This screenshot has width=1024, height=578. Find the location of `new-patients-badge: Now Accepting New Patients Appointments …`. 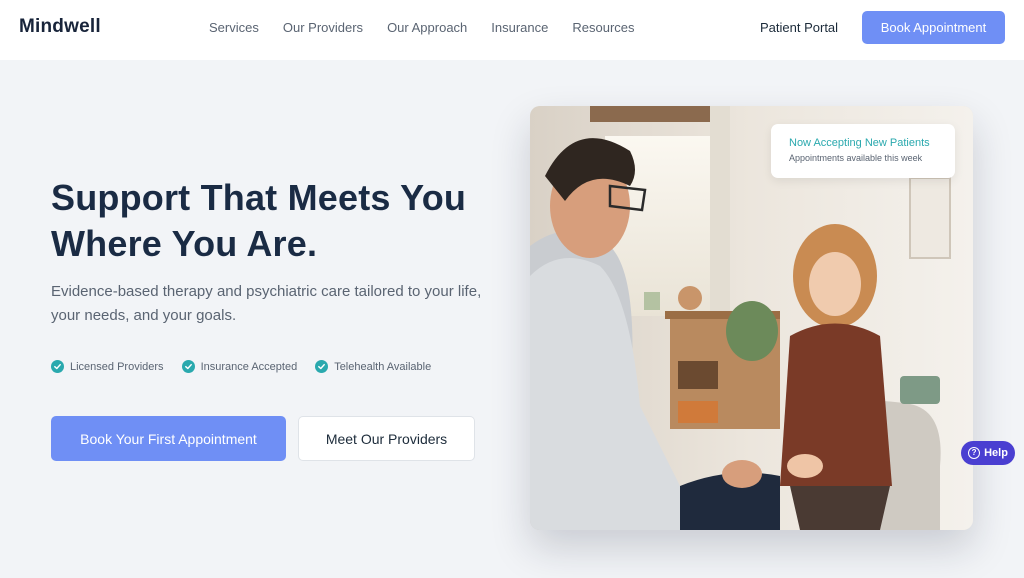

new-patients-badge: Now Accepting New Patients Appointments … is located at coordinates (863, 151).